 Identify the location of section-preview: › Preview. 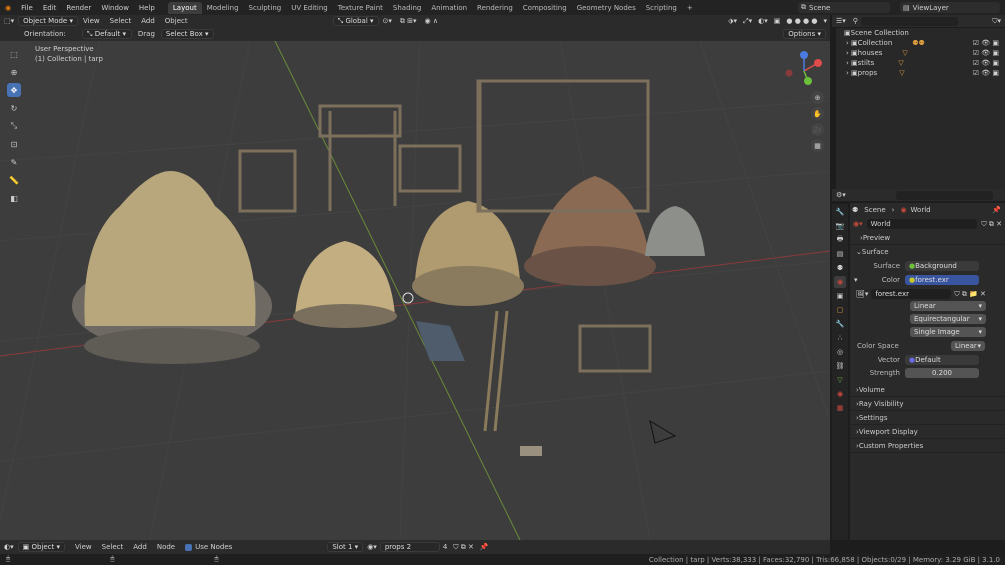
(927, 238).